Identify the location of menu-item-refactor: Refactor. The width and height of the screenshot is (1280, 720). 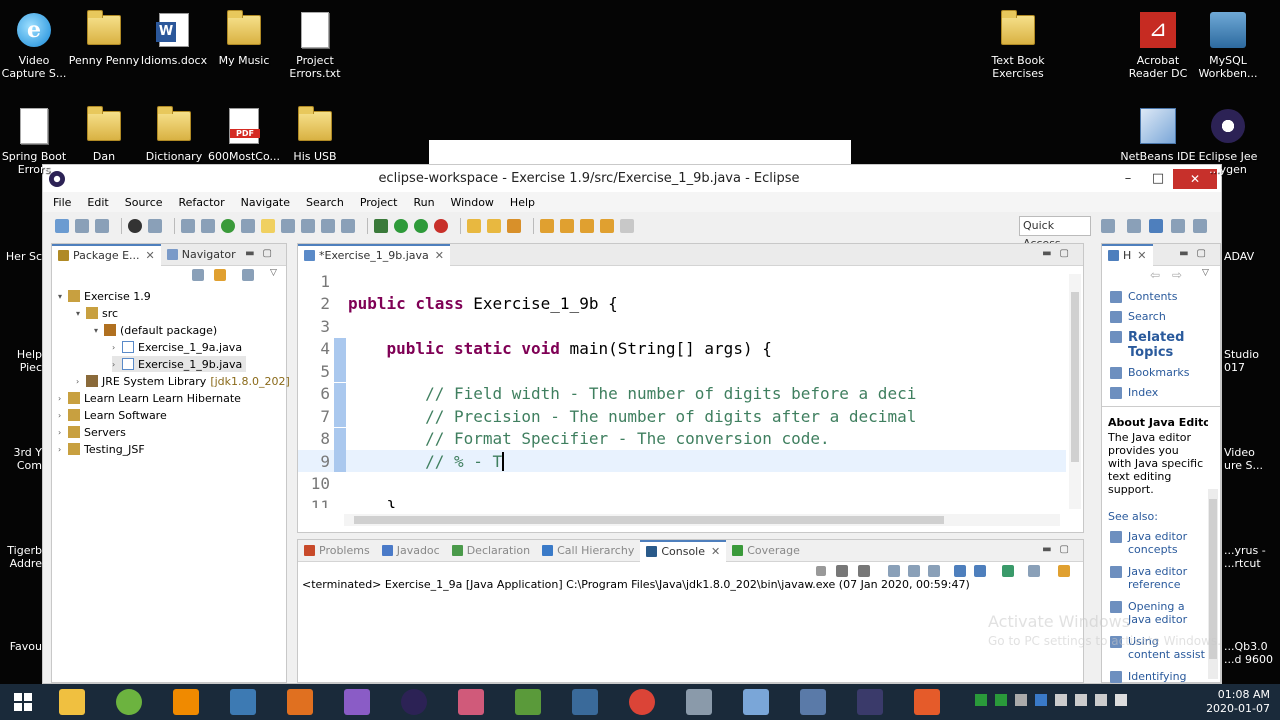
(202, 202).